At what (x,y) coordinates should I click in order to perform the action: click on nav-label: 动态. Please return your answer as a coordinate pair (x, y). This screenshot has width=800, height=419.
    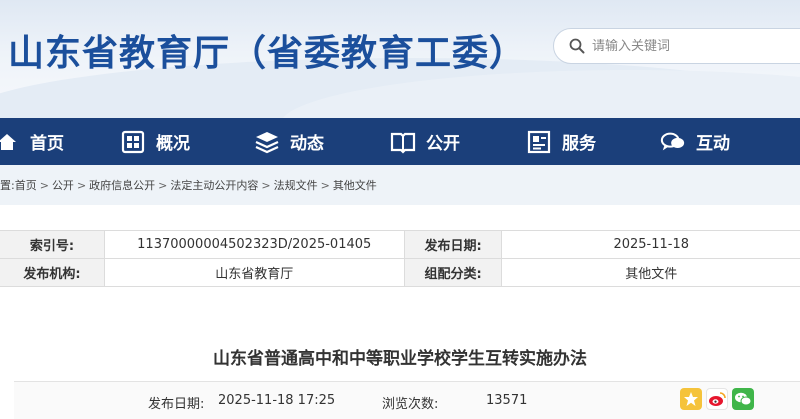
    Looking at the image, I should click on (307, 144).